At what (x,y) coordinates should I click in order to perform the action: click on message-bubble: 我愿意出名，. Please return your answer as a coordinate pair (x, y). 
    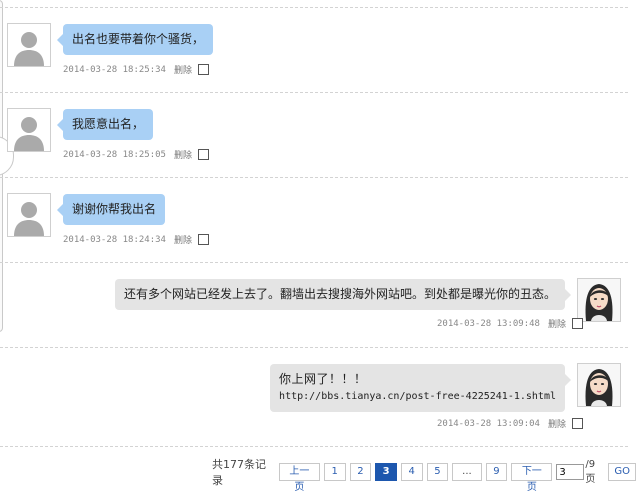
    Looking at the image, I should click on (105, 124).